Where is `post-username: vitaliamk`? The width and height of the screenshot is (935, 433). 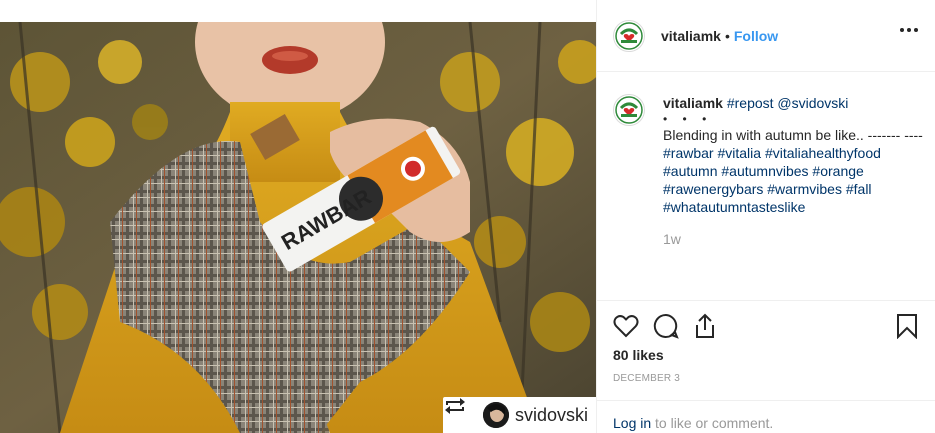
post-username: vitaliamk is located at coordinates (691, 36).